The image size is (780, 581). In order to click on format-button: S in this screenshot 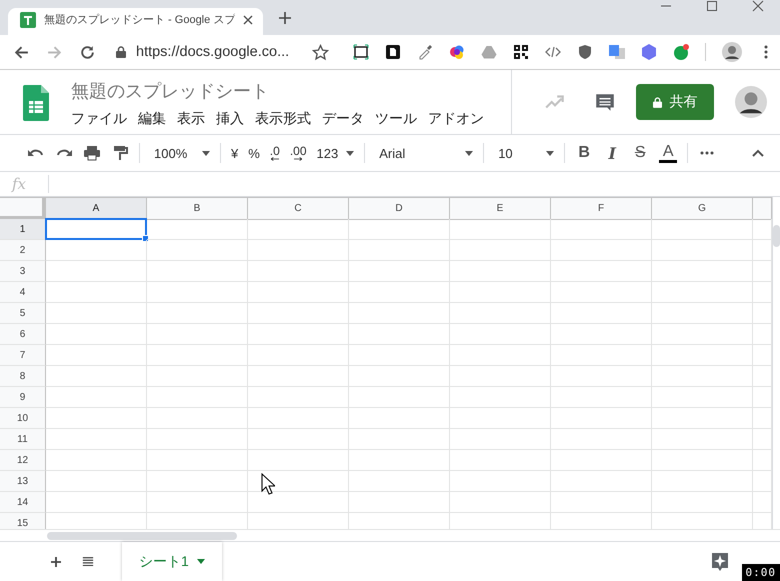, I will do `click(640, 153)`.